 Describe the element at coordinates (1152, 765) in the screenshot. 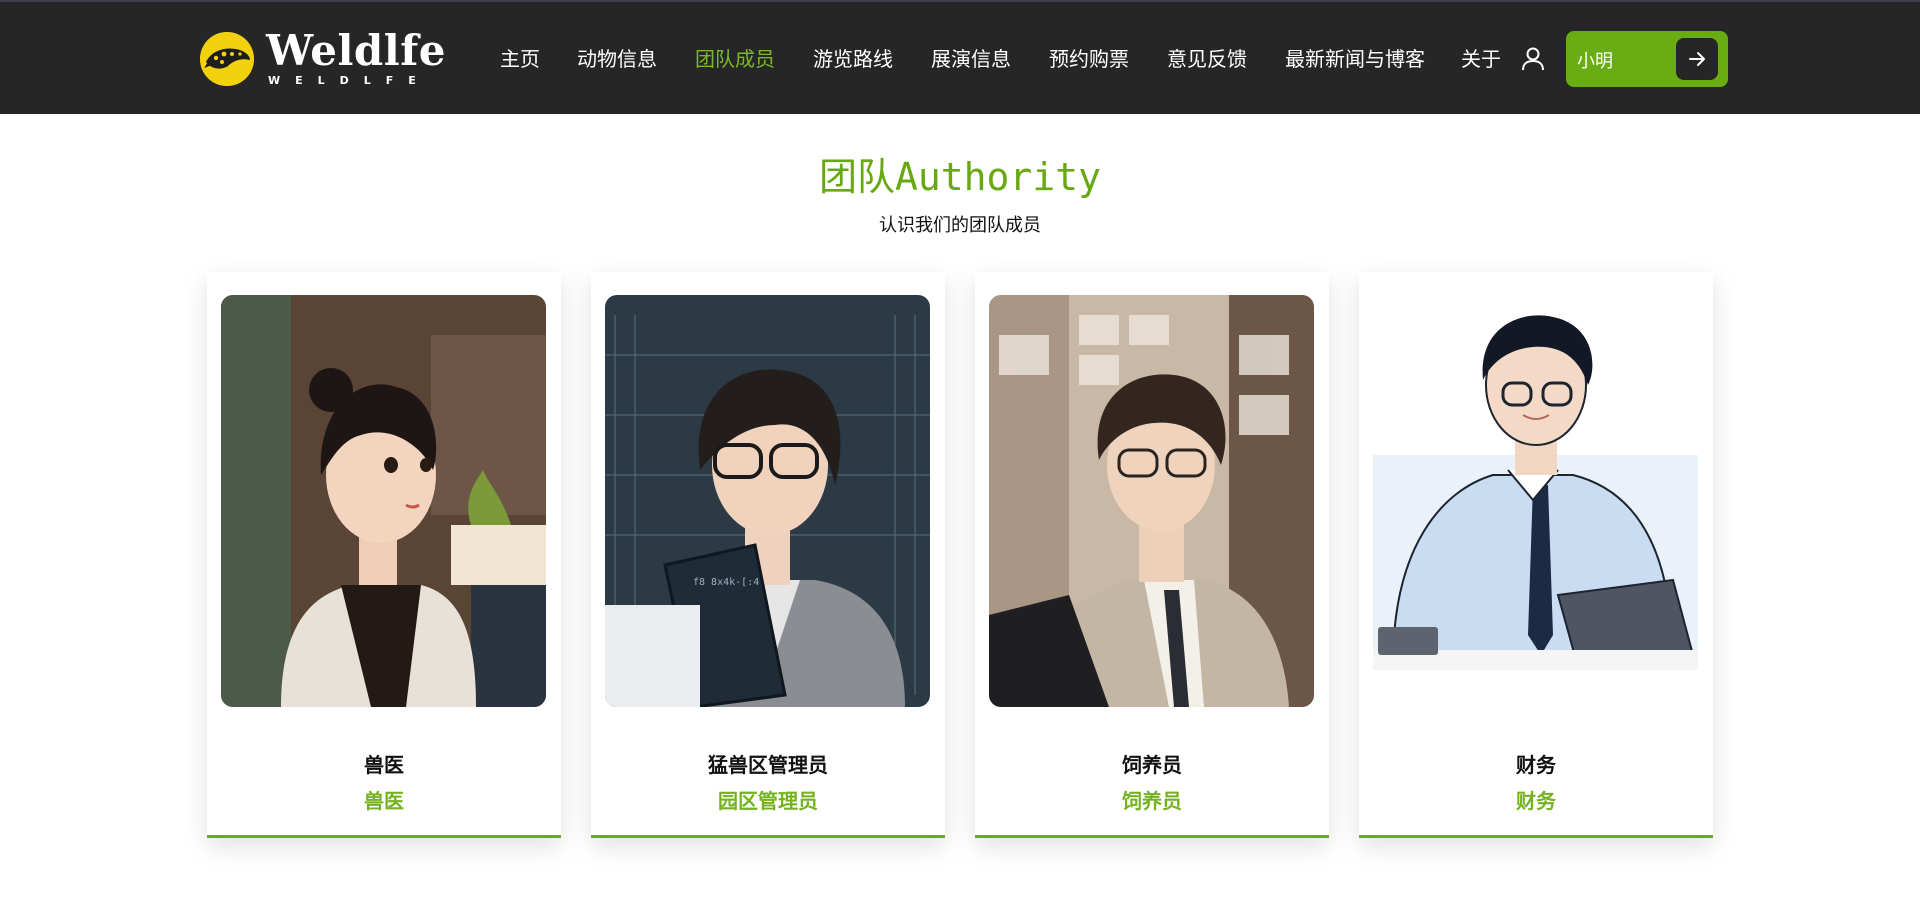

I see `team-member-name: 饲养员` at that location.